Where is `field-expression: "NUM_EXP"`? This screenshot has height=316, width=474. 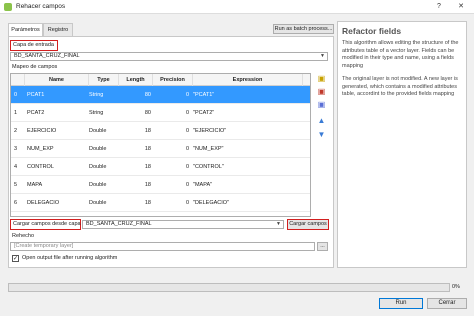
field-expression: "NUM_EXP" is located at coordinates (208, 149).